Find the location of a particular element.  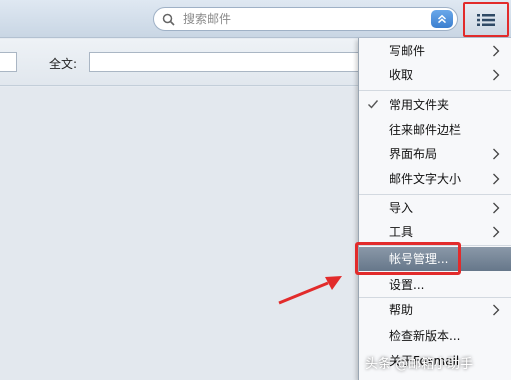

search-box: 搜索邮件 is located at coordinates (305, 19).